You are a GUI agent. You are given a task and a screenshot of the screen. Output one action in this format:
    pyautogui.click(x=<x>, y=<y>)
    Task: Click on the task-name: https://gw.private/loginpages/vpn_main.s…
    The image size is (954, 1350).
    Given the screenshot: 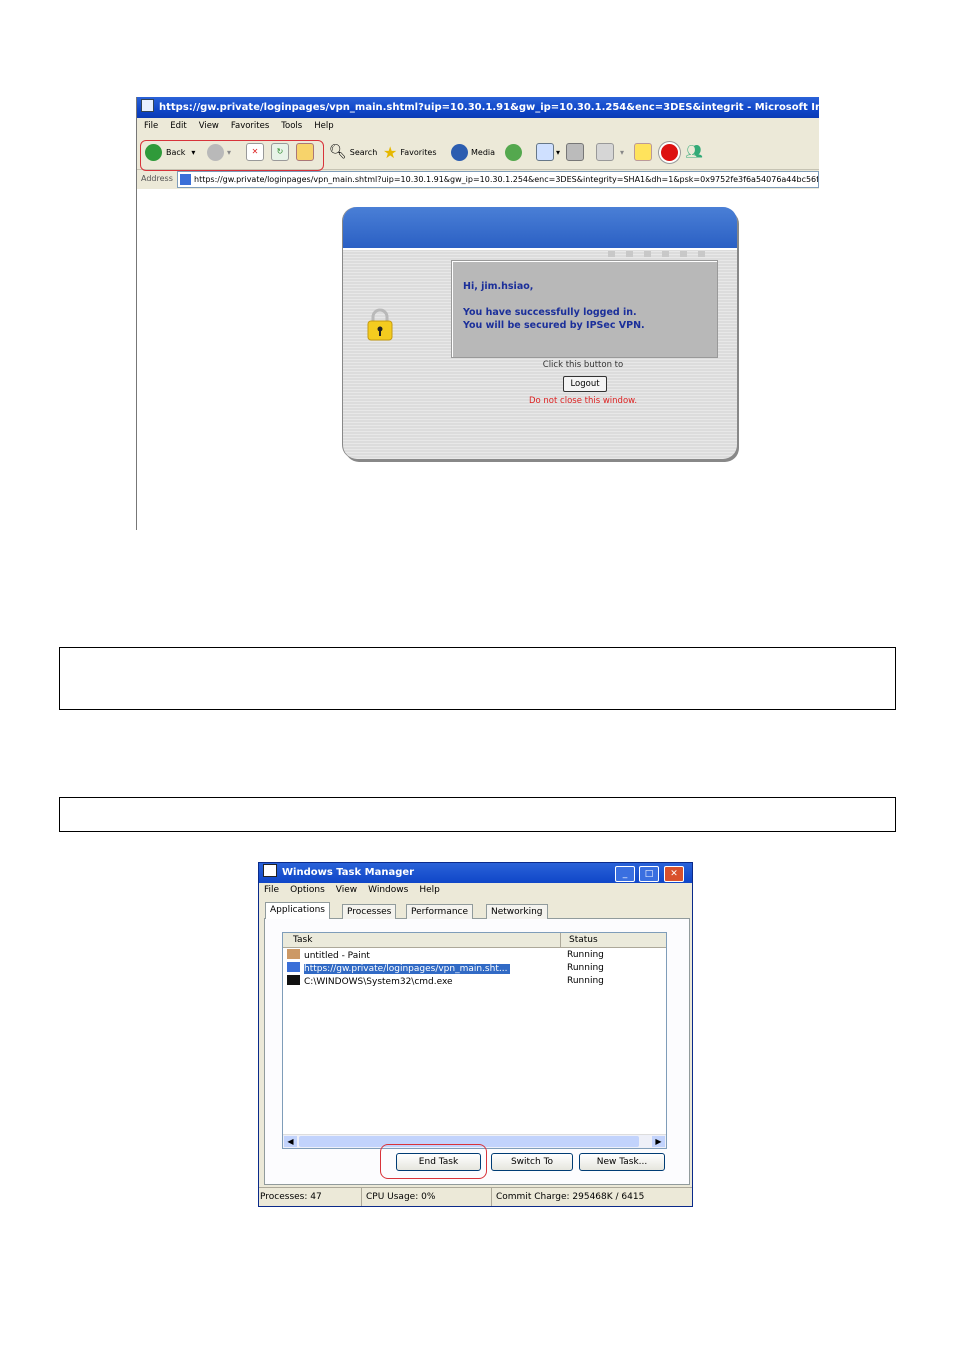 What is the action you would take?
    pyautogui.click(x=407, y=969)
    